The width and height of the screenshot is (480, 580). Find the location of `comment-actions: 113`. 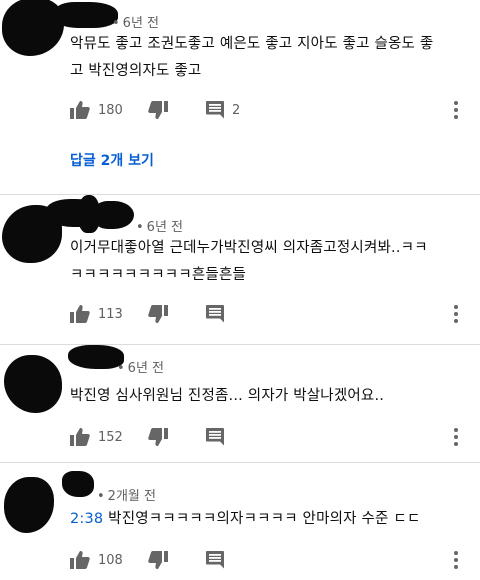

comment-actions: 113 is located at coordinates (270, 314).